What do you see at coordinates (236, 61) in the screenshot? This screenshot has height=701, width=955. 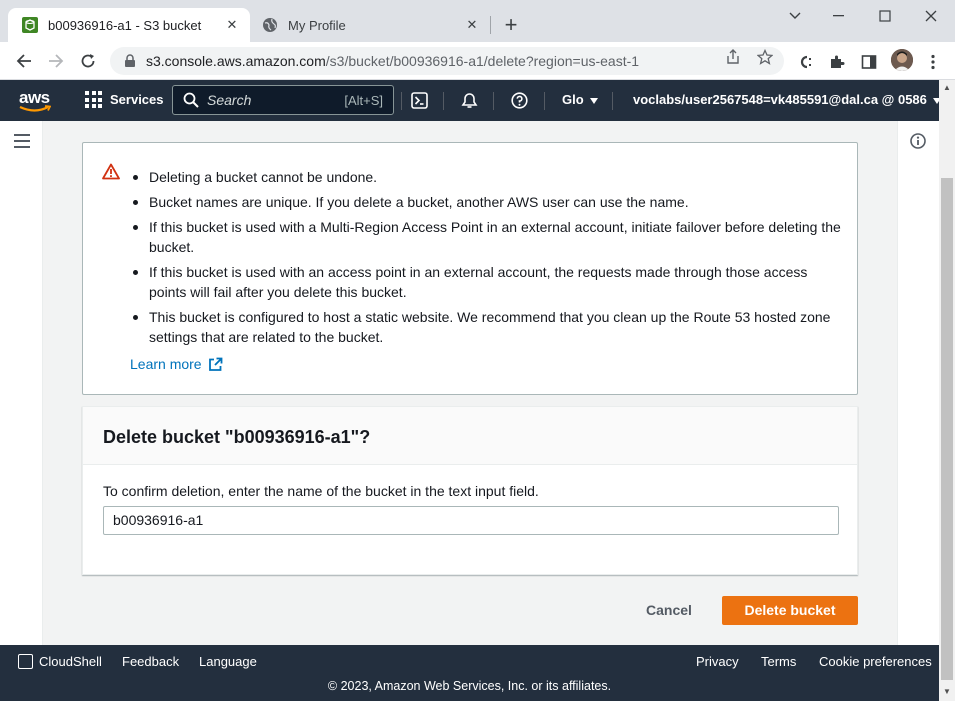 I see `url-host: s3.console.aws.amazon.com` at bounding box center [236, 61].